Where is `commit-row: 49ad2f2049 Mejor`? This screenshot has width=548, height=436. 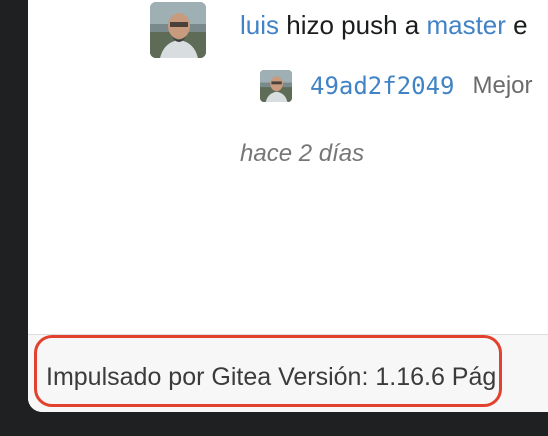 commit-row: 49ad2f2049 Mejor is located at coordinates (396, 86).